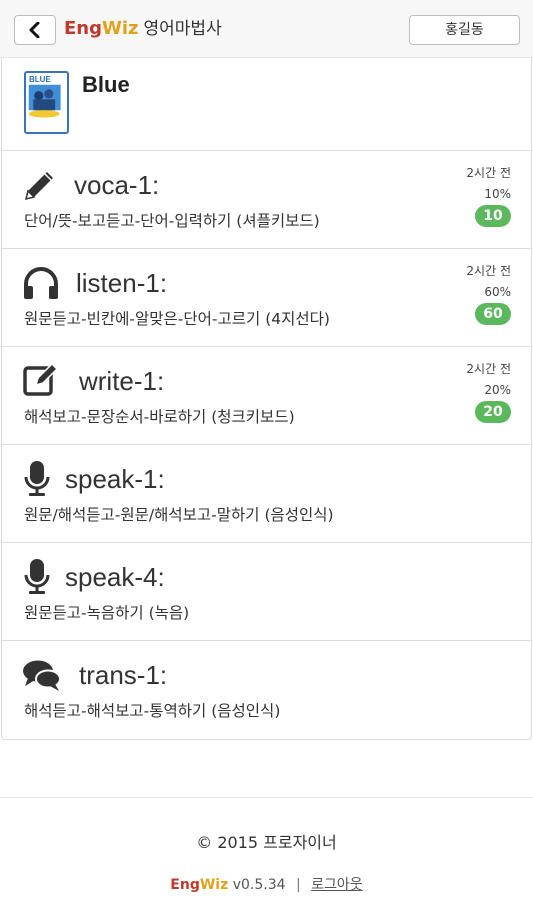  Describe the element at coordinates (464, 30) in the screenshot. I see `user-button: 홍길동` at that location.